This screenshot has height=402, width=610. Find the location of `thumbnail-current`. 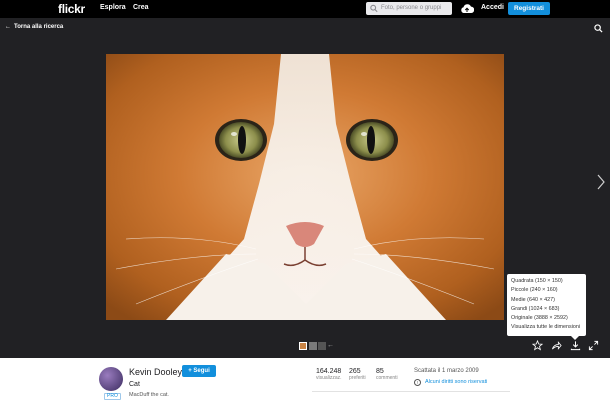

thumbnail-current is located at coordinates (303, 346).